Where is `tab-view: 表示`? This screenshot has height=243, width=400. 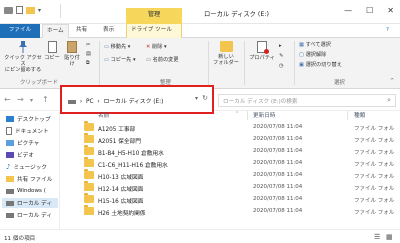
tab-view: 表示 is located at coordinates (108, 31).